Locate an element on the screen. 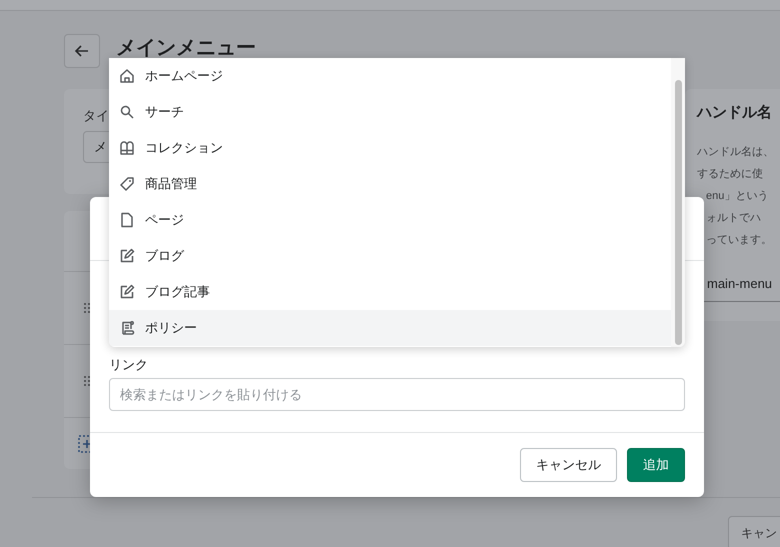  tag-icon is located at coordinates (127, 184).